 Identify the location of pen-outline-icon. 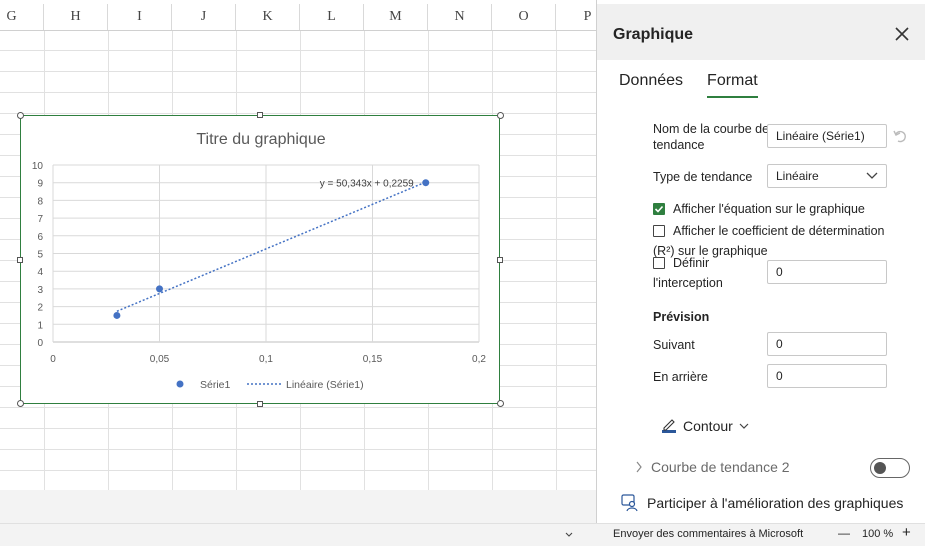
(669, 426).